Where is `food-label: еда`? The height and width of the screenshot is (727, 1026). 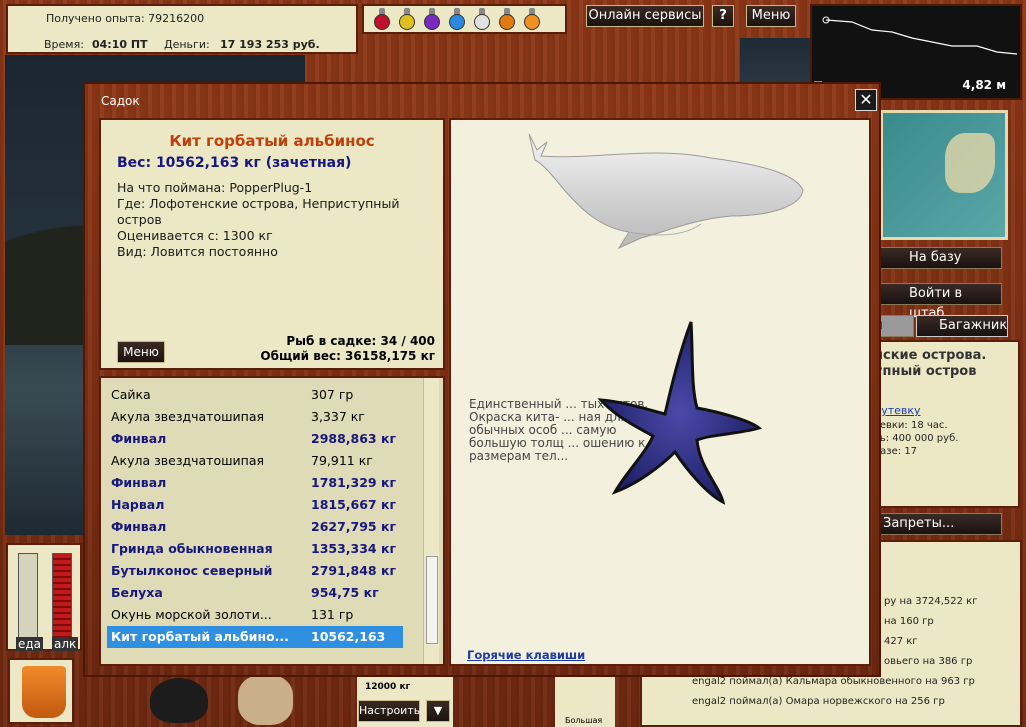 food-label: еда is located at coordinates (30, 644).